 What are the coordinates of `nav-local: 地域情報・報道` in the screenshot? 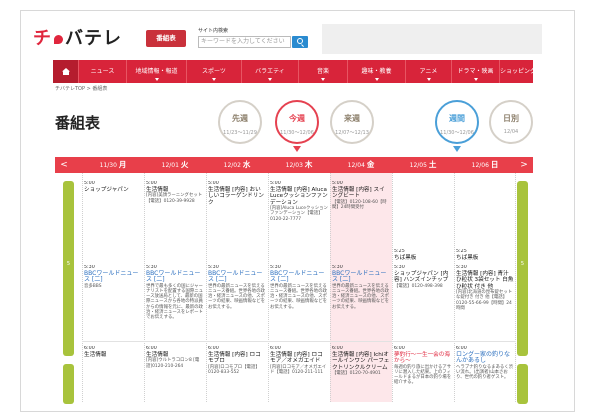 It's located at (157, 71).